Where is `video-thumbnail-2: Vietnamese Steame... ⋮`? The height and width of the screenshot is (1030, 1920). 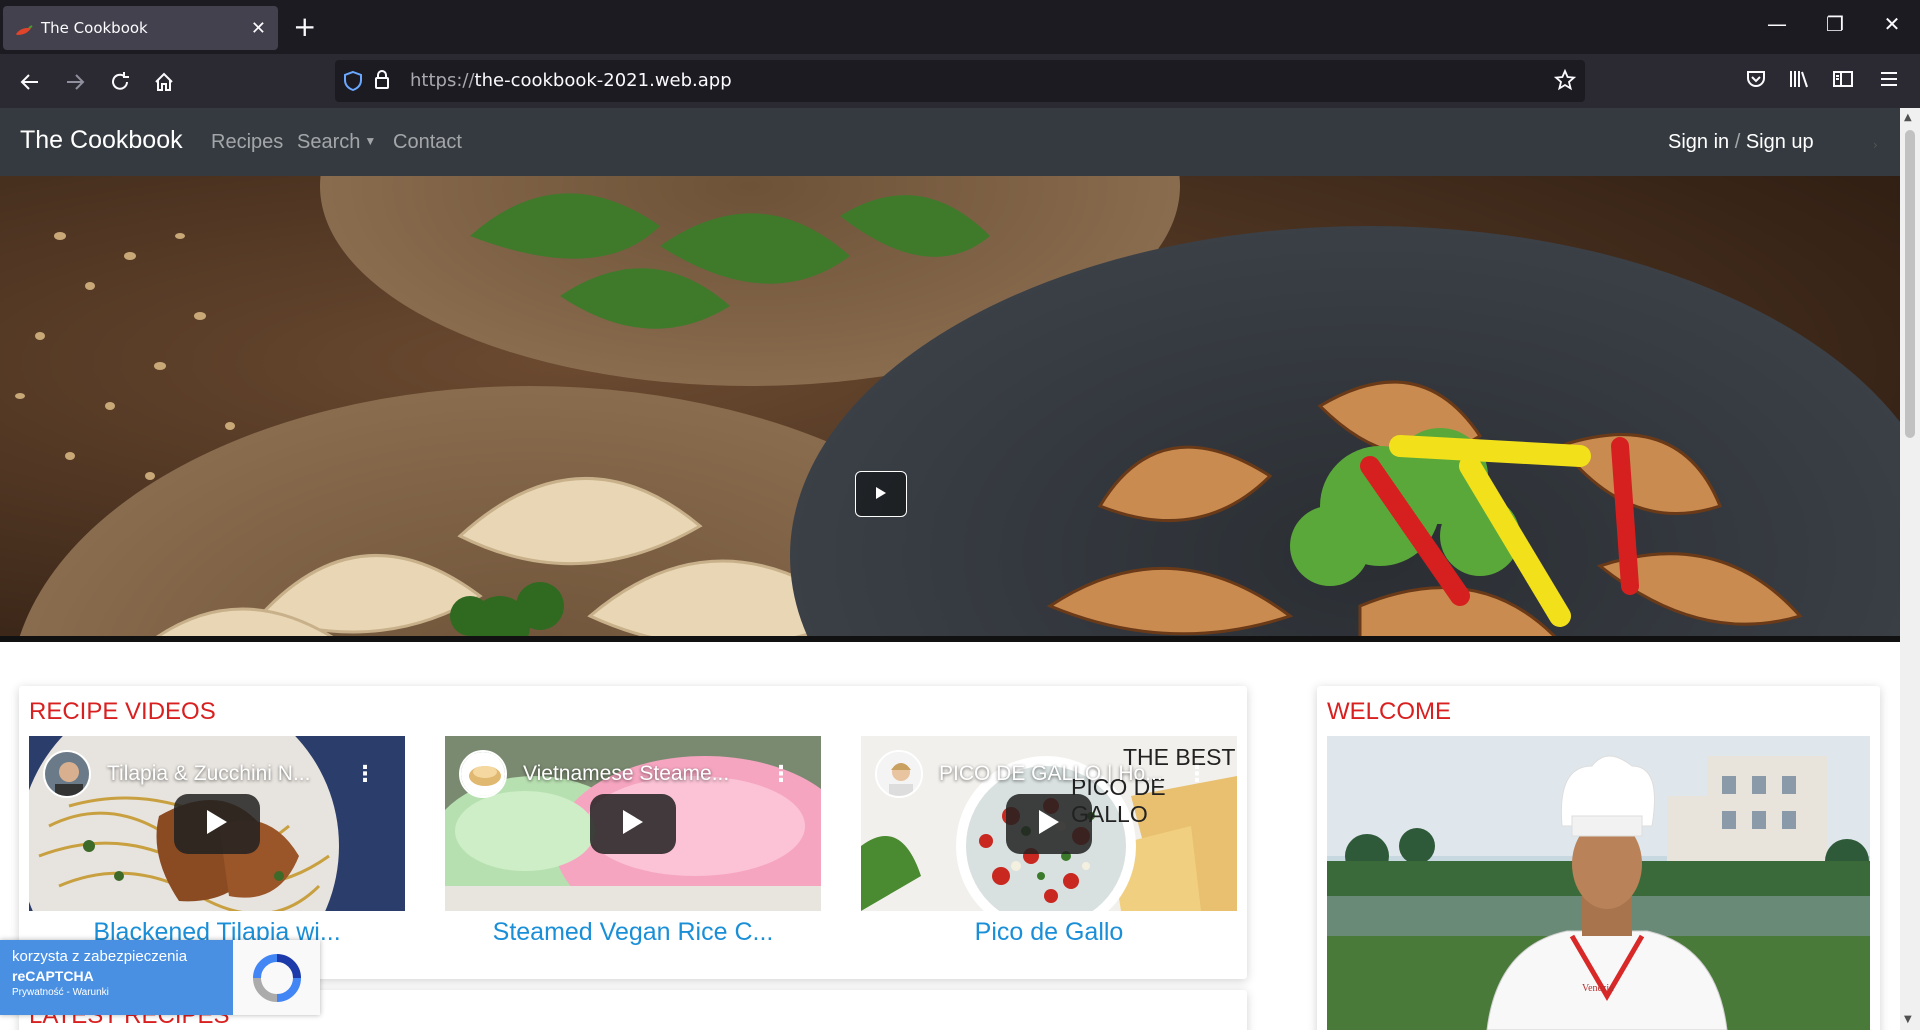 video-thumbnail-2: Vietnamese Steame... ⋮ is located at coordinates (633, 823).